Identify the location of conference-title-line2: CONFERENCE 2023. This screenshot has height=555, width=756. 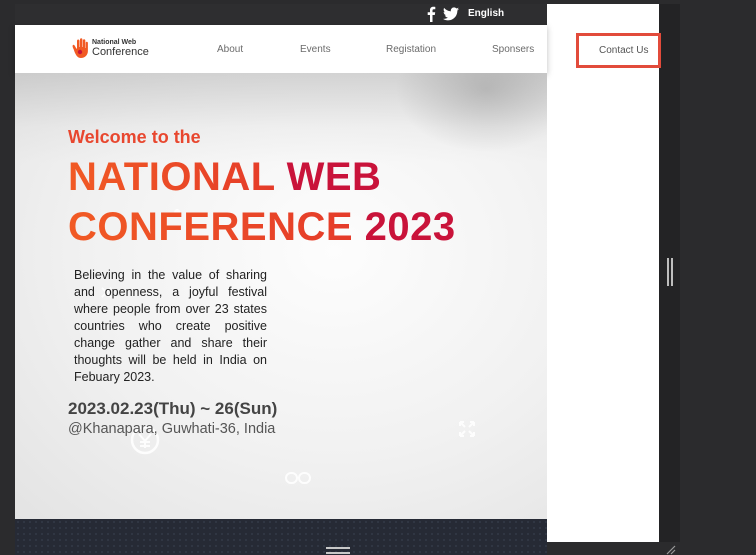
(262, 227).